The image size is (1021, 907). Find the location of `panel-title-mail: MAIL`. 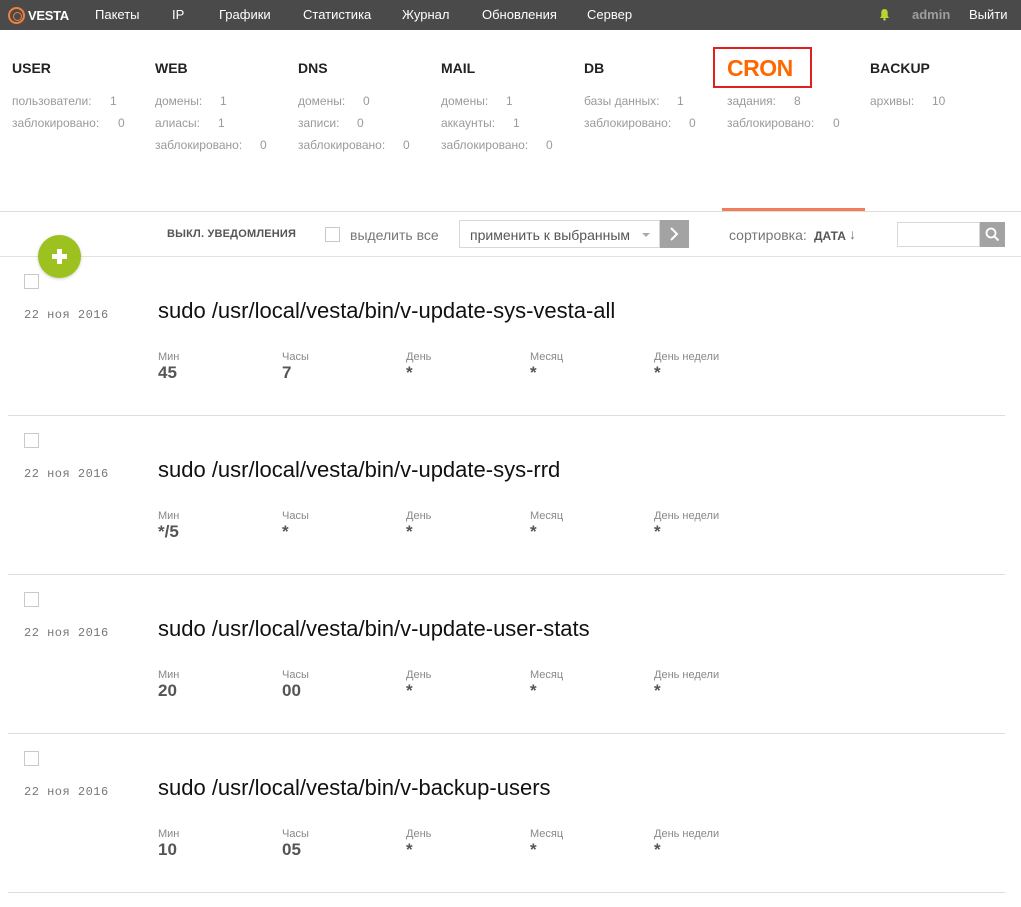

panel-title-mail: MAIL is located at coordinates (458, 69).